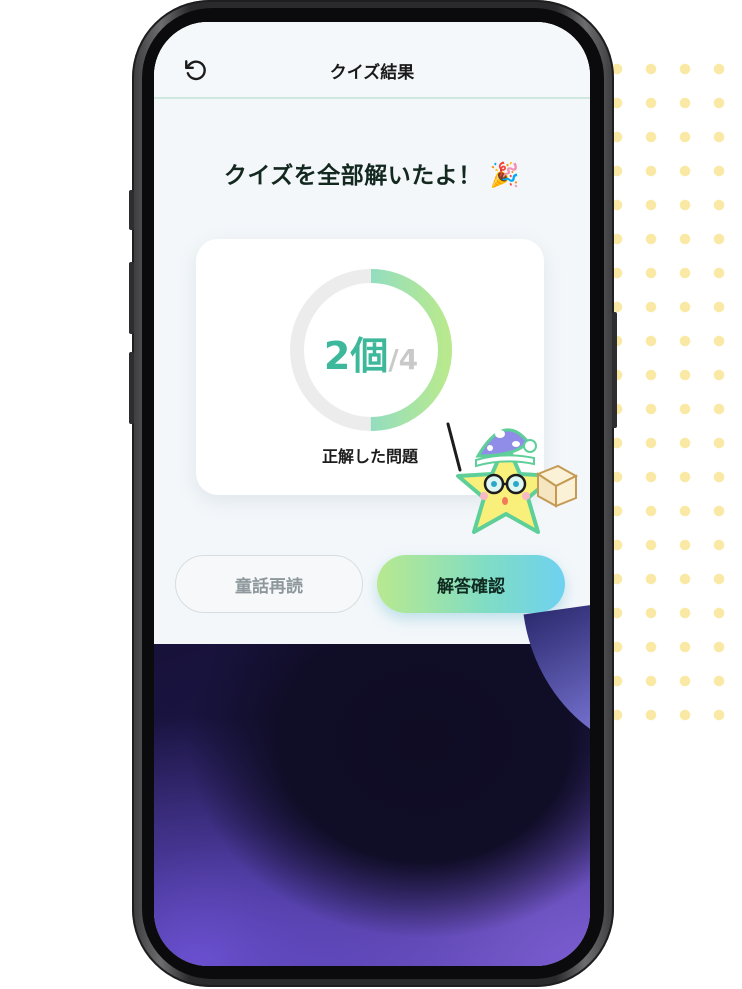  I want to click on view-answers-button: 解答確認, so click(471, 584).